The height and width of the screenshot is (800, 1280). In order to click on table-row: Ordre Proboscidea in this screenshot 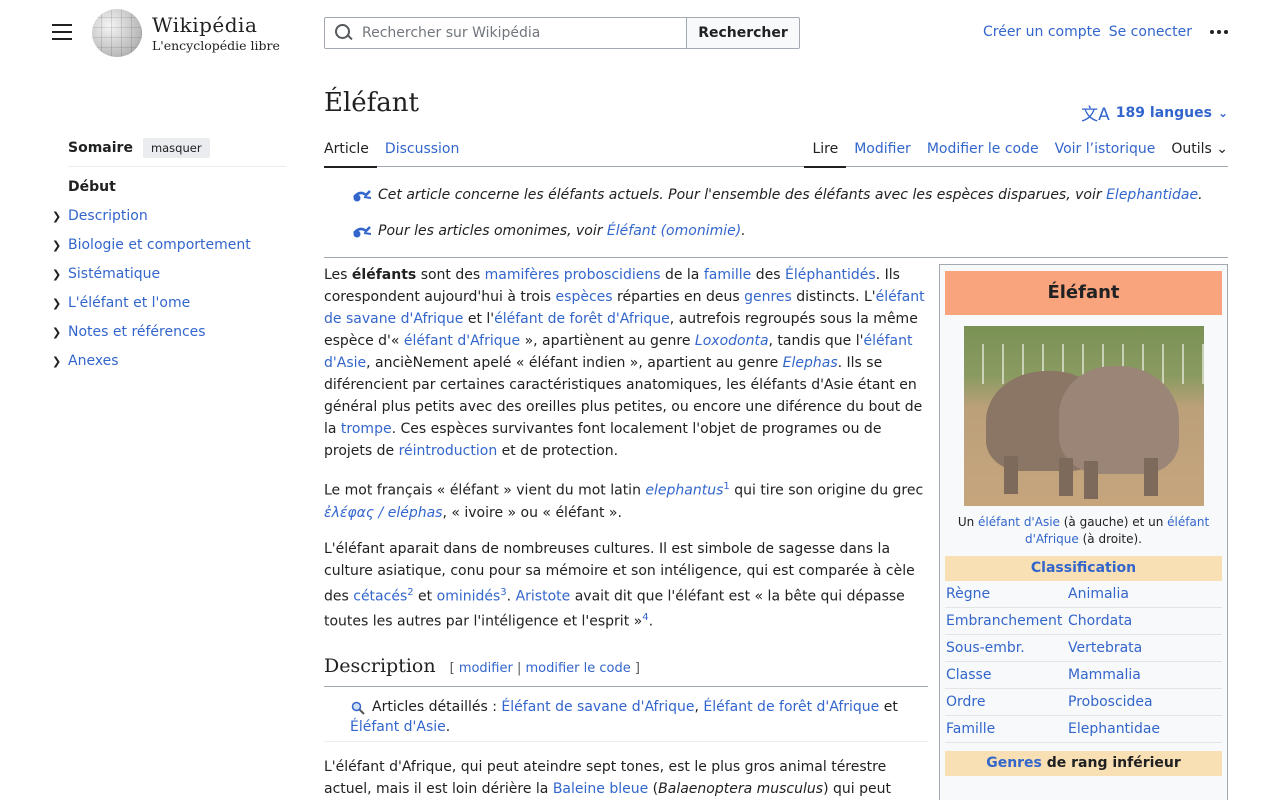, I will do `click(1083, 702)`.